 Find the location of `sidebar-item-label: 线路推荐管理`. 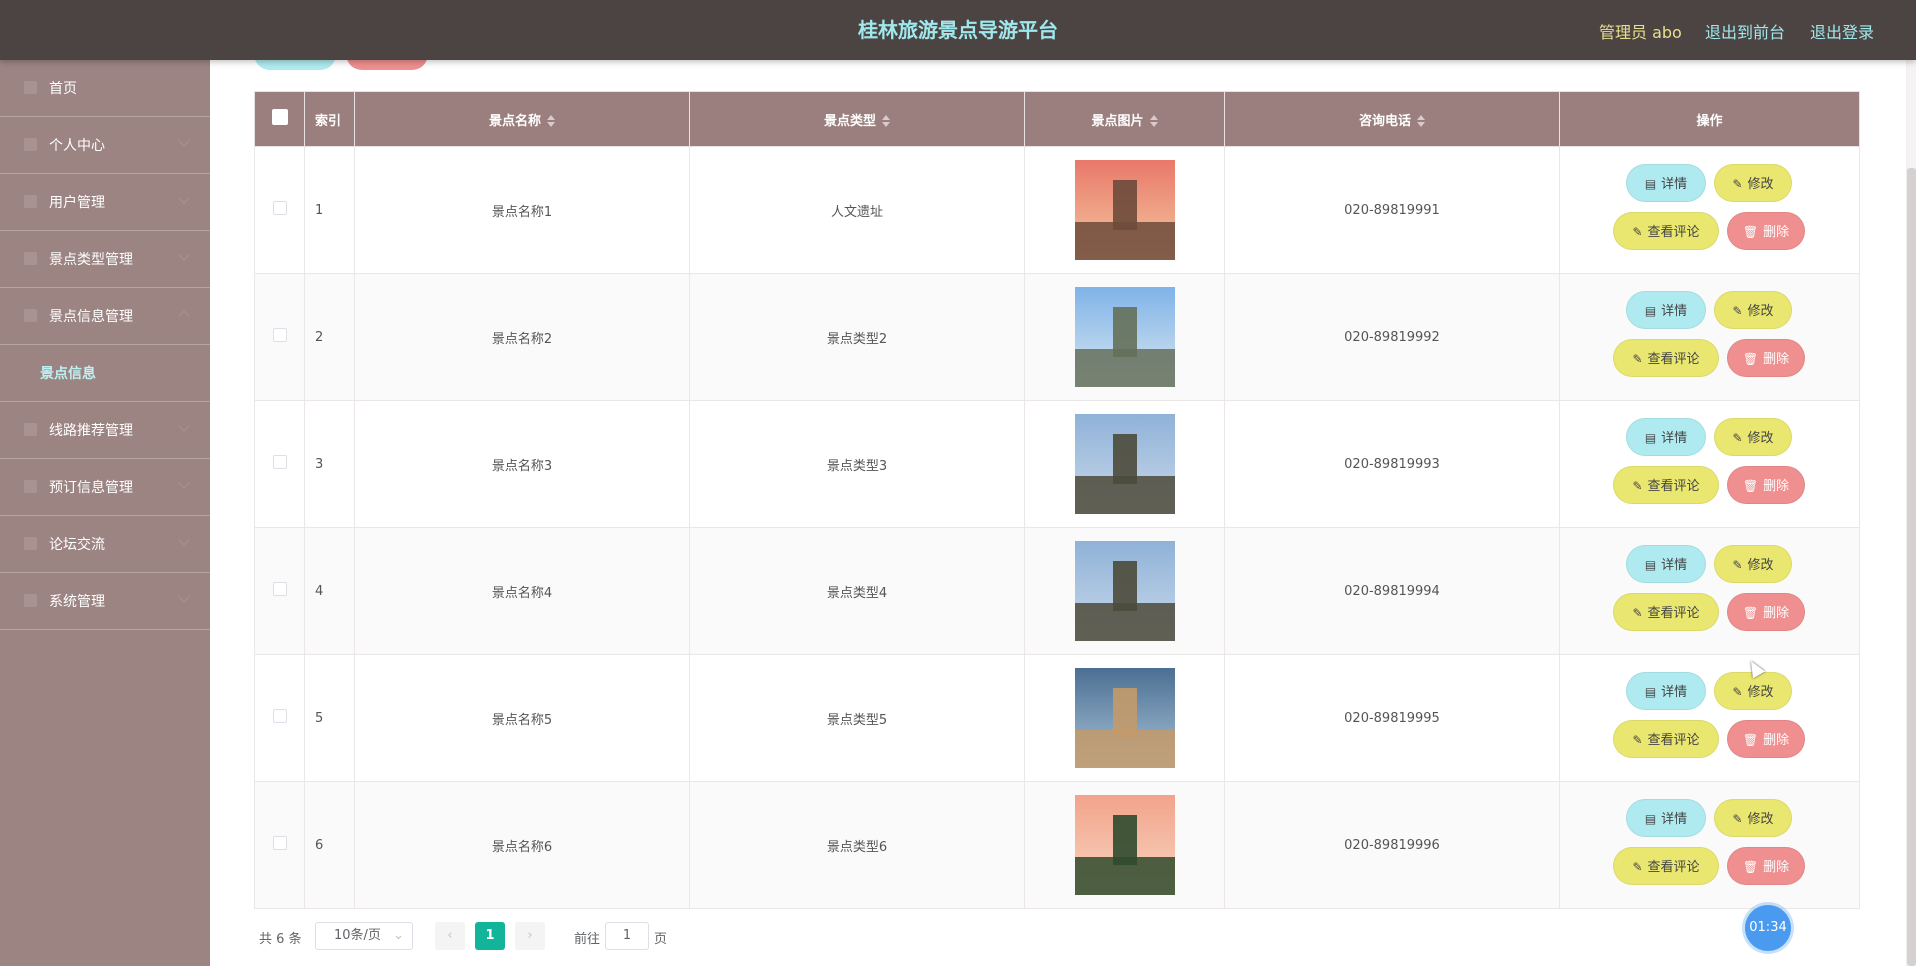

sidebar-item-label: 线路推荐管理 is located at coordinates (91, 431).